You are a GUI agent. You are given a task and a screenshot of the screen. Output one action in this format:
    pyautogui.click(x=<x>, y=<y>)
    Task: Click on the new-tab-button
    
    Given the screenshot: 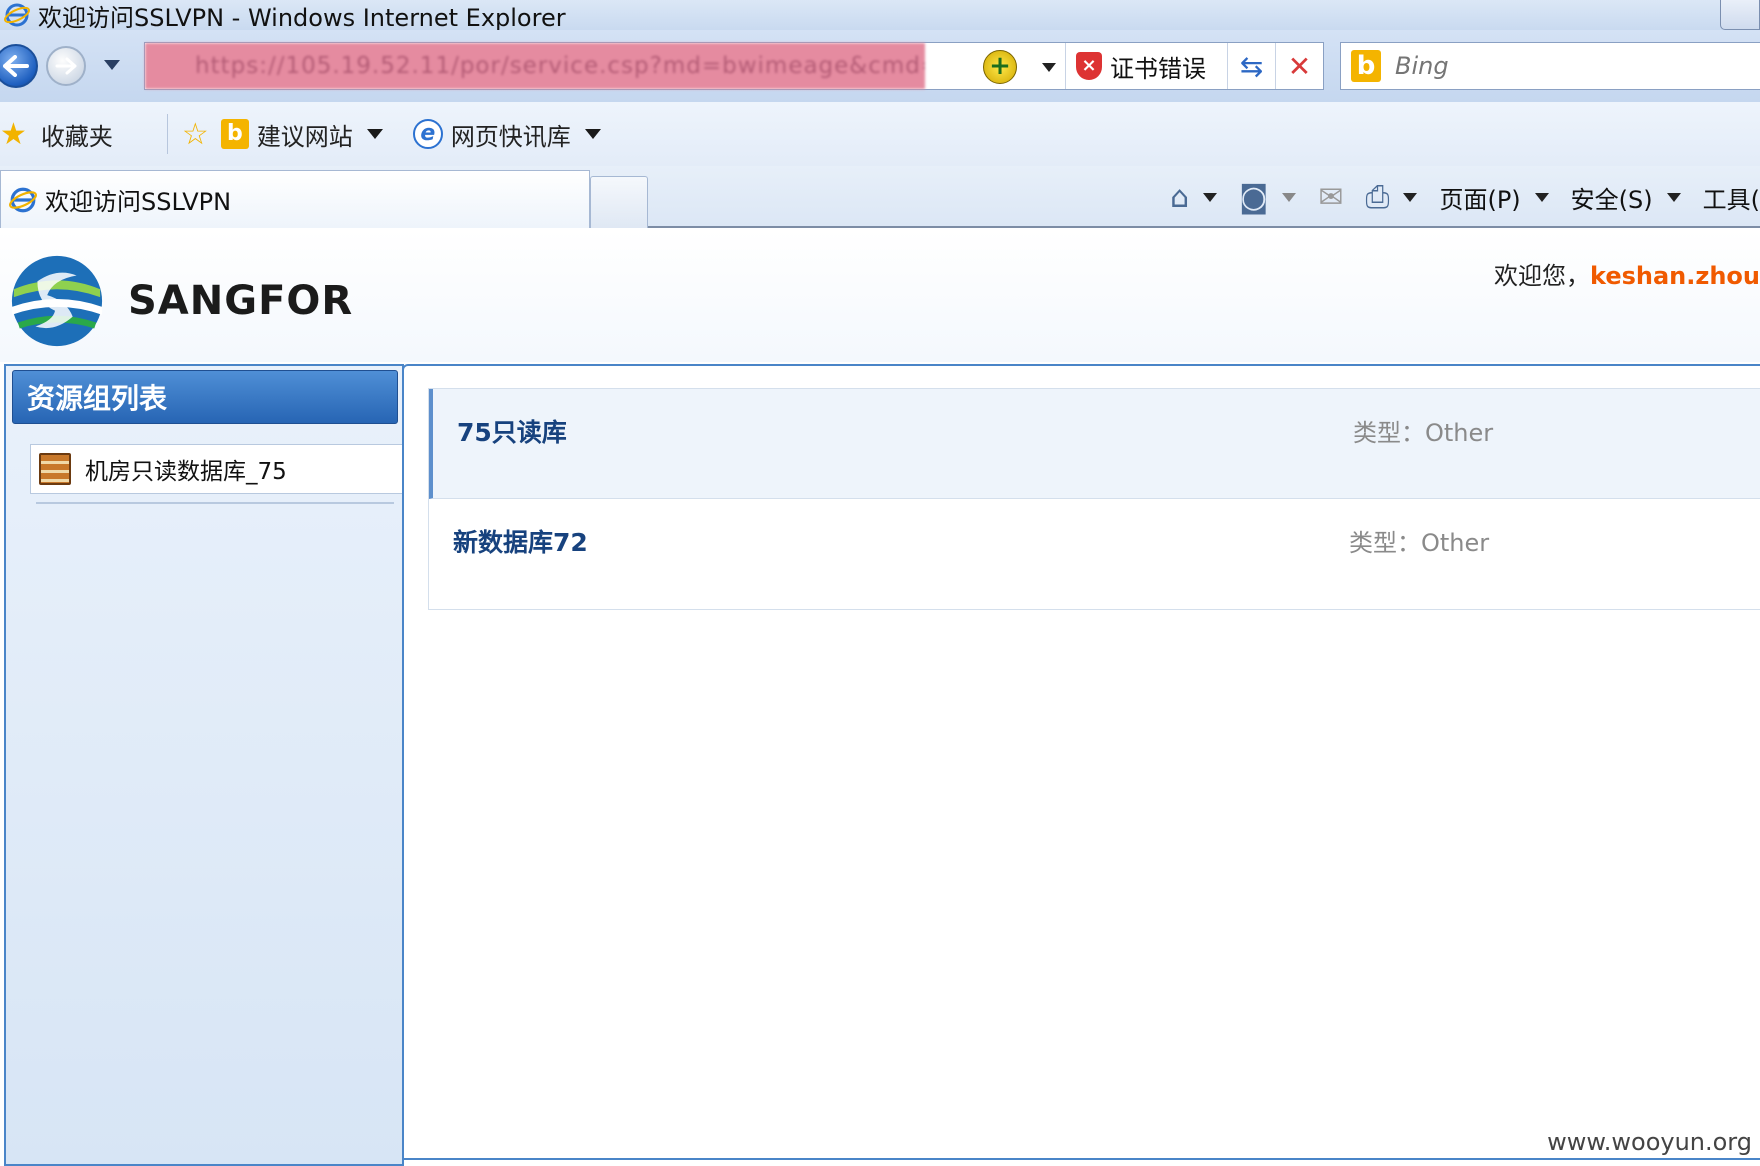 What is the action you would take?
    pyautogui.click(x=619, y=202)
    